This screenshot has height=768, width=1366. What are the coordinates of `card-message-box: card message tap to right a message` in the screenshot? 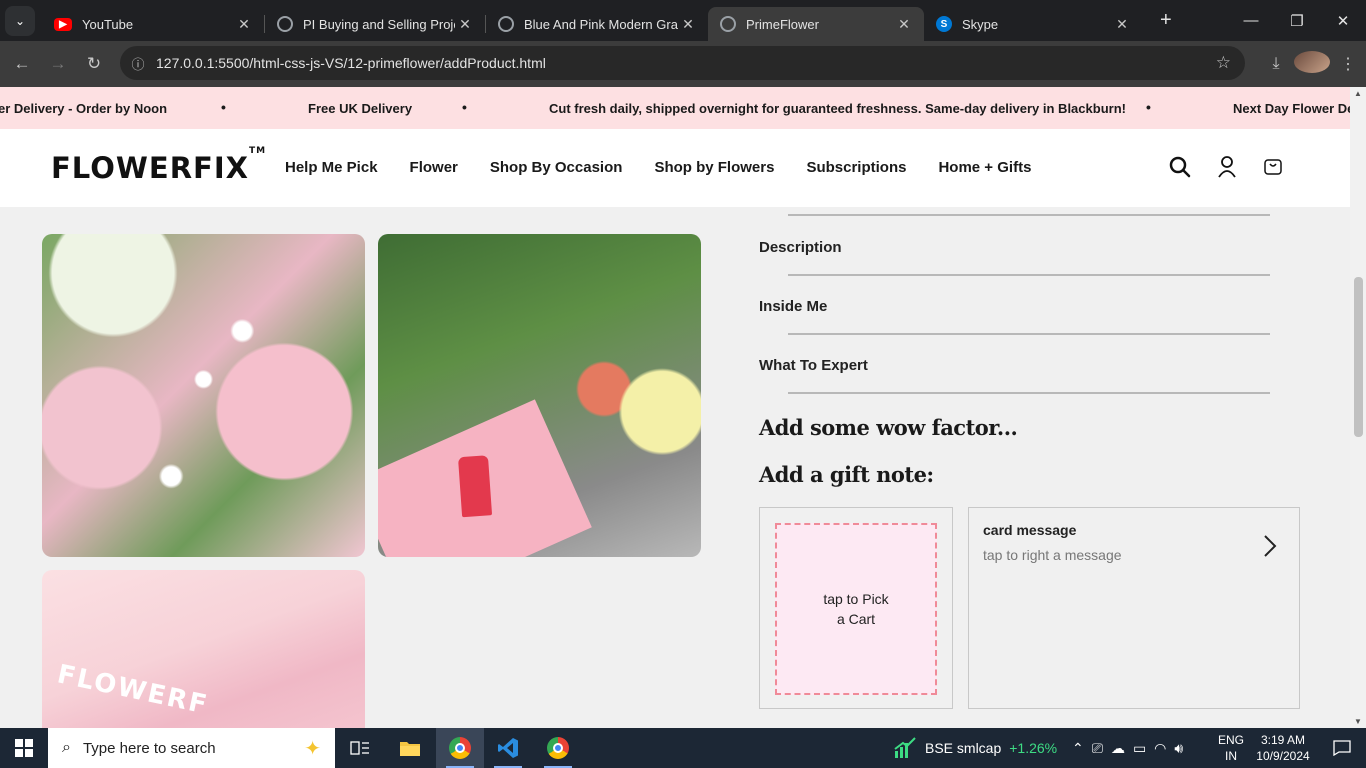 It's located at (1134, 608).